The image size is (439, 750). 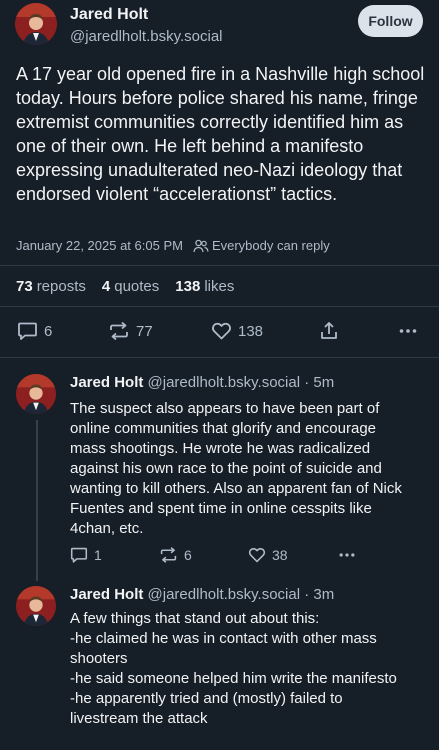 What do you see at coordinates (106, 286) in the screenshot?
I see `quotes-count: 4` at bounding box center [106, 286].